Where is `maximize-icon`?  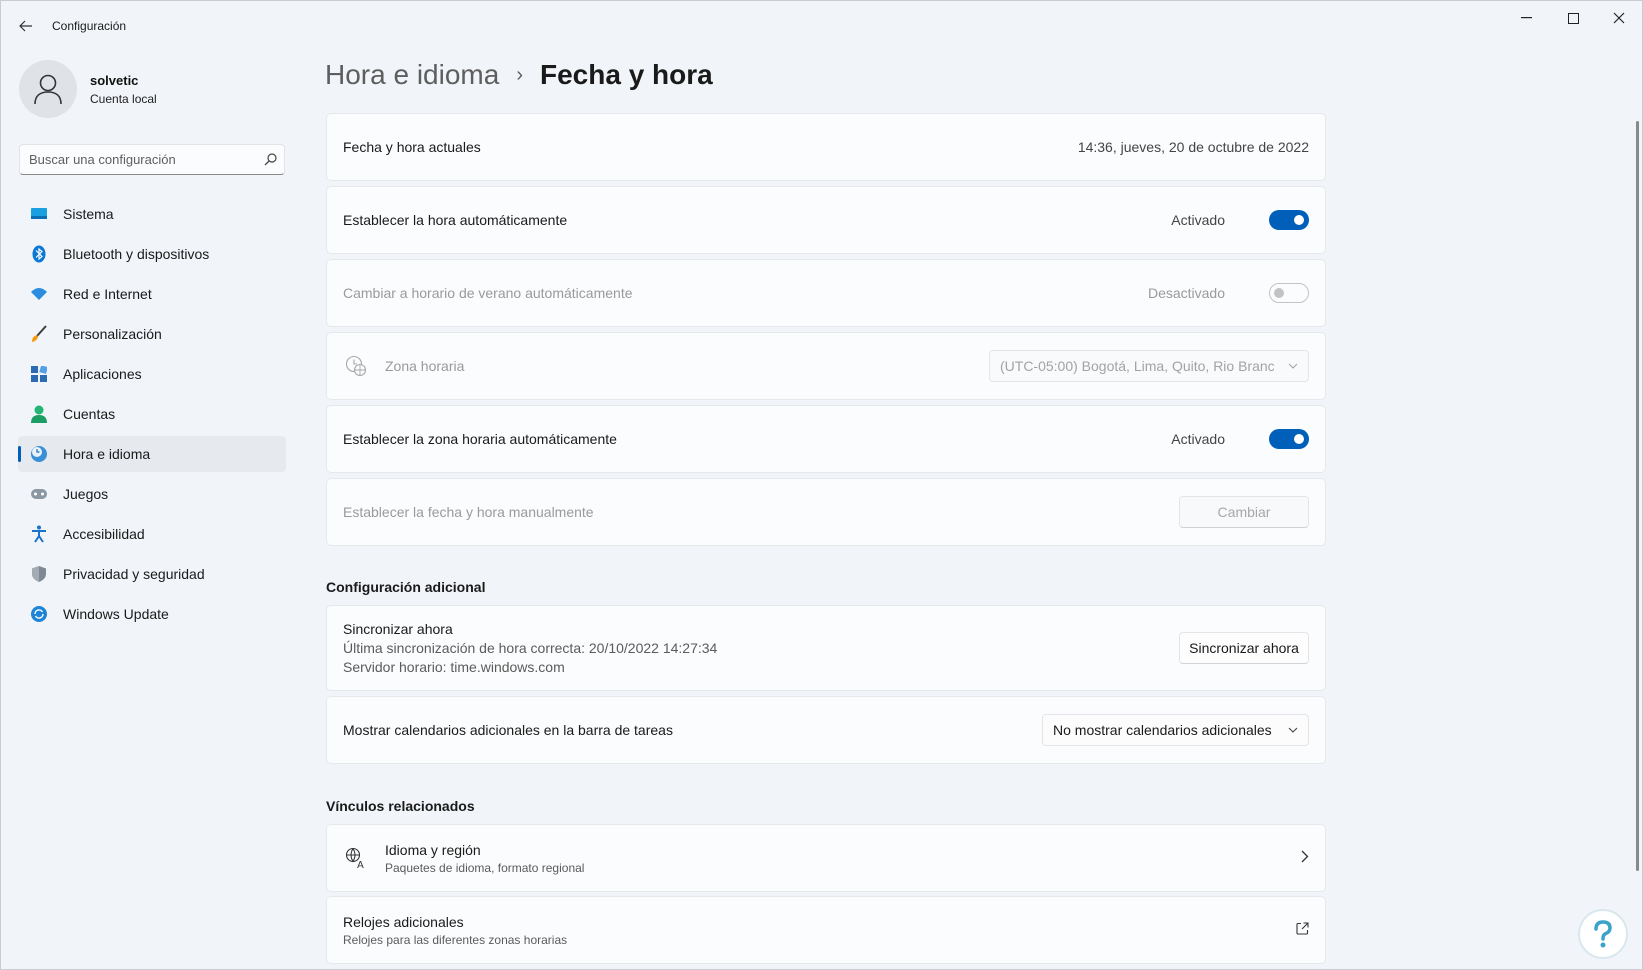
maximize-icon is located at coordinates (1573, 18).